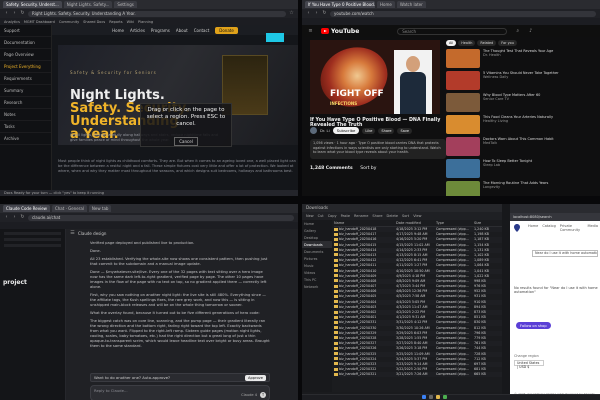  I want to click on region-select: United States | USD $, so click(529, 364).